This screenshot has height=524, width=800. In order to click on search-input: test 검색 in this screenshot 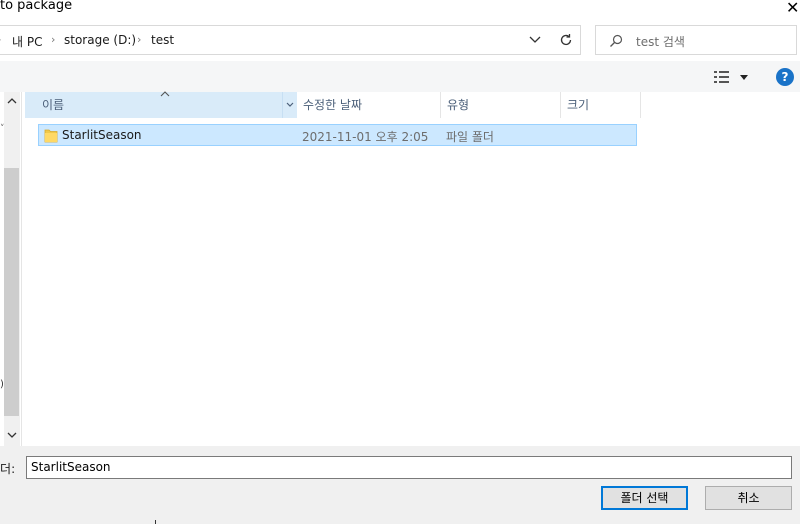, I will do `click(696, 40)`.